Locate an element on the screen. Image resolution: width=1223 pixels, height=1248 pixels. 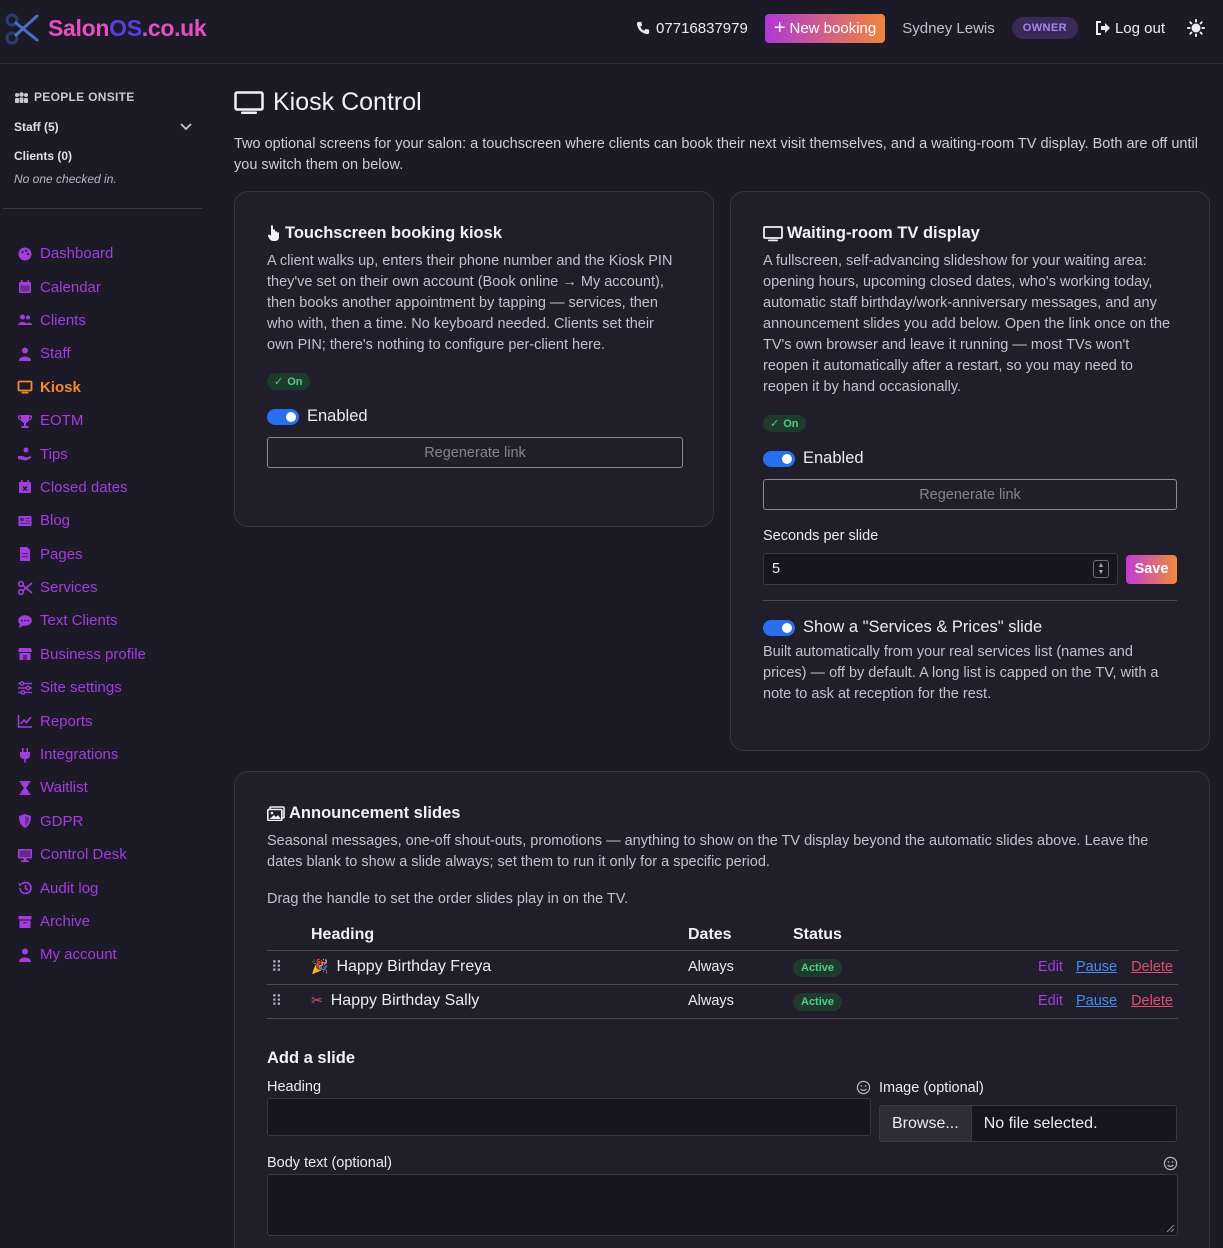
sidebar-item-kiosk: Kiosk is located at coordinates (111, 387).